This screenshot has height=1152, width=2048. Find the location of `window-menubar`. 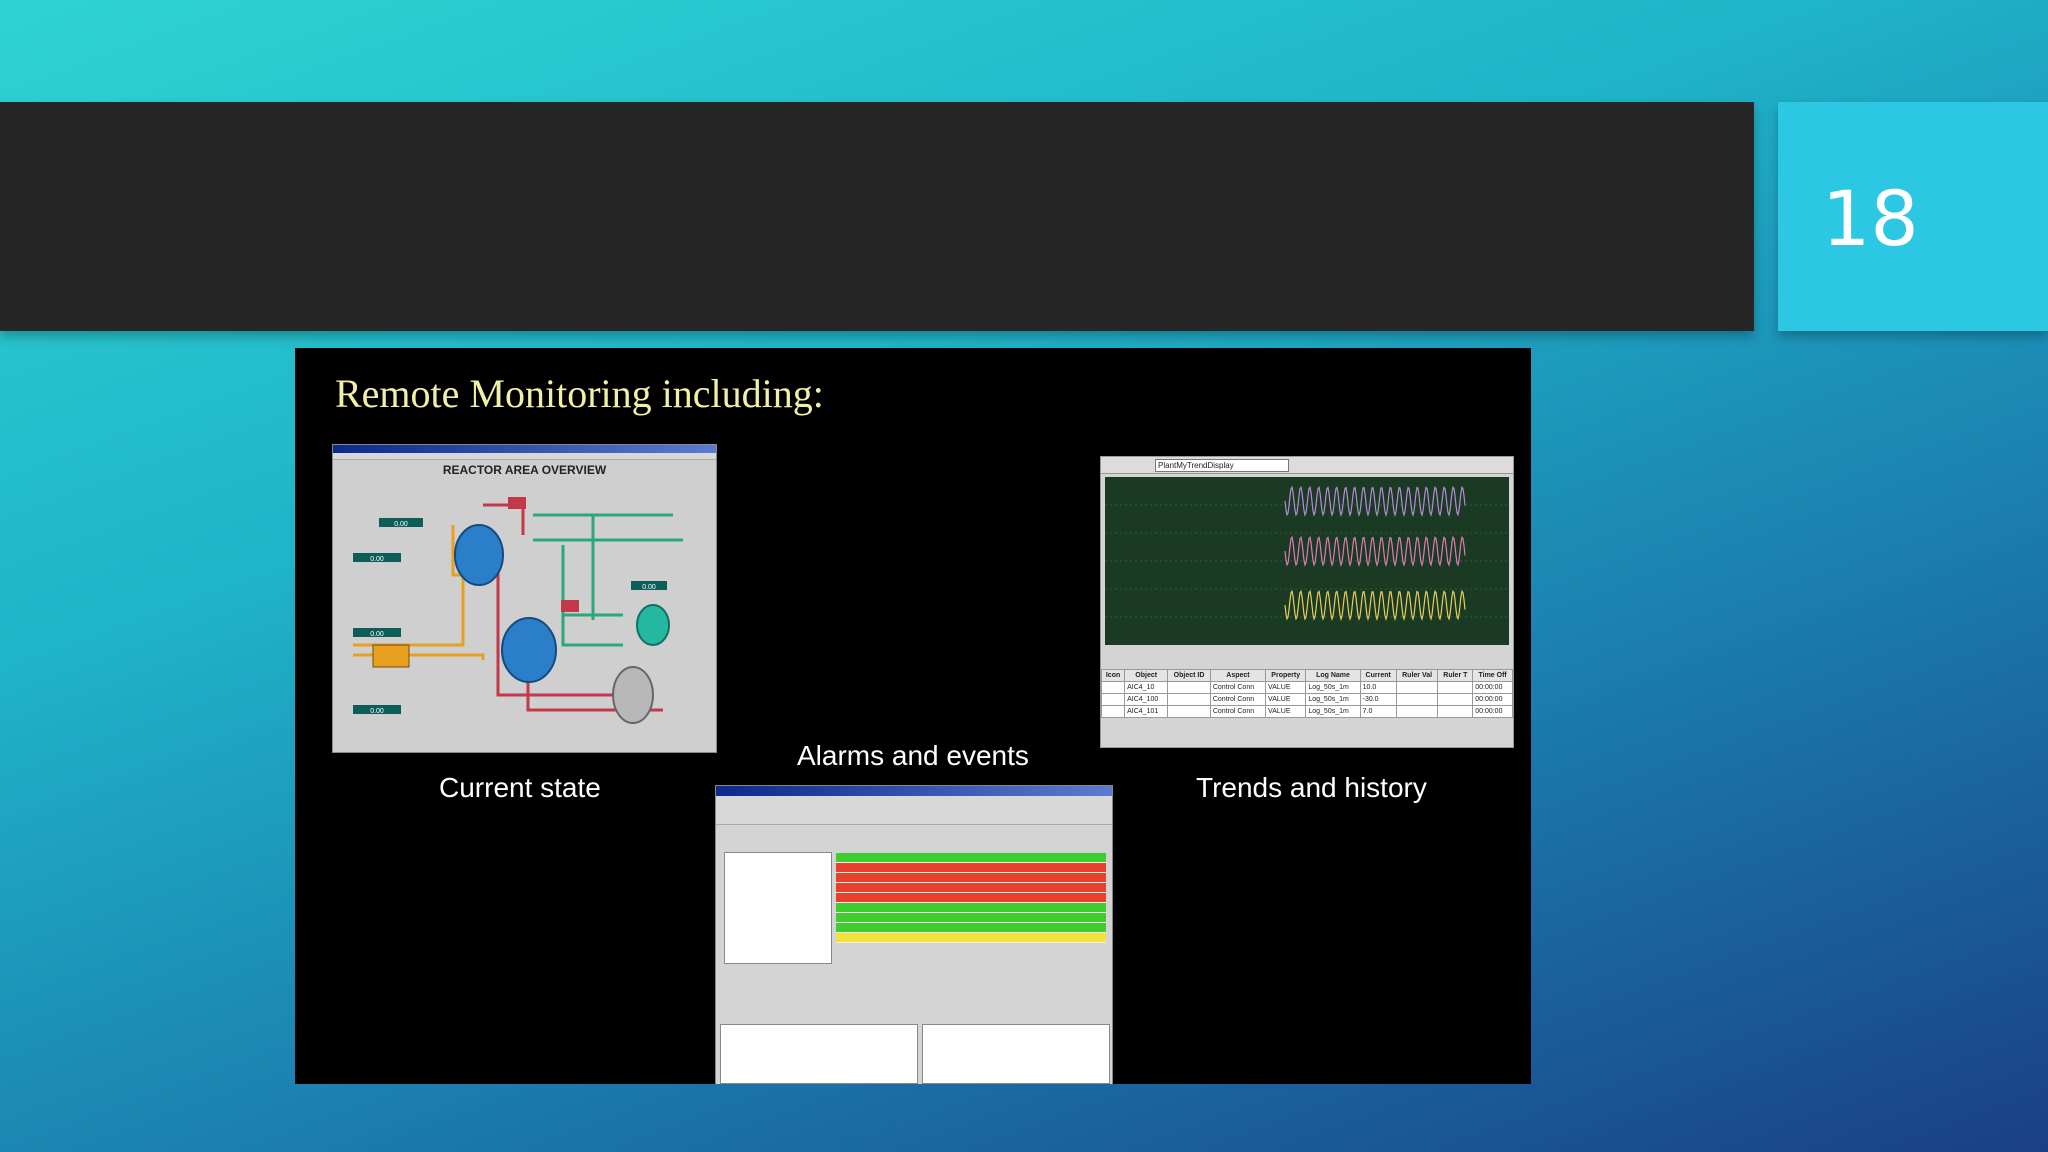

window-menubar is located at coordinates (914, 810).